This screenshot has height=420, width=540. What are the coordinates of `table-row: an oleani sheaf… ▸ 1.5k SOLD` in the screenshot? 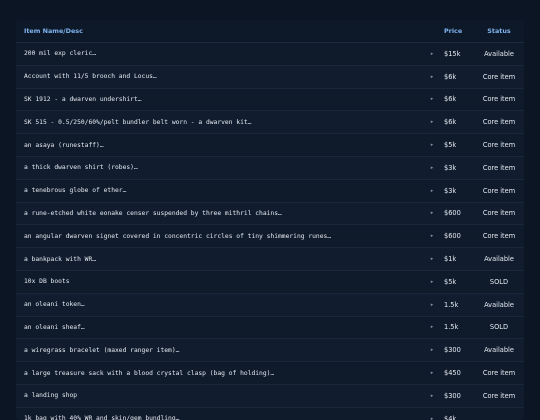 It's located at (270, 328).